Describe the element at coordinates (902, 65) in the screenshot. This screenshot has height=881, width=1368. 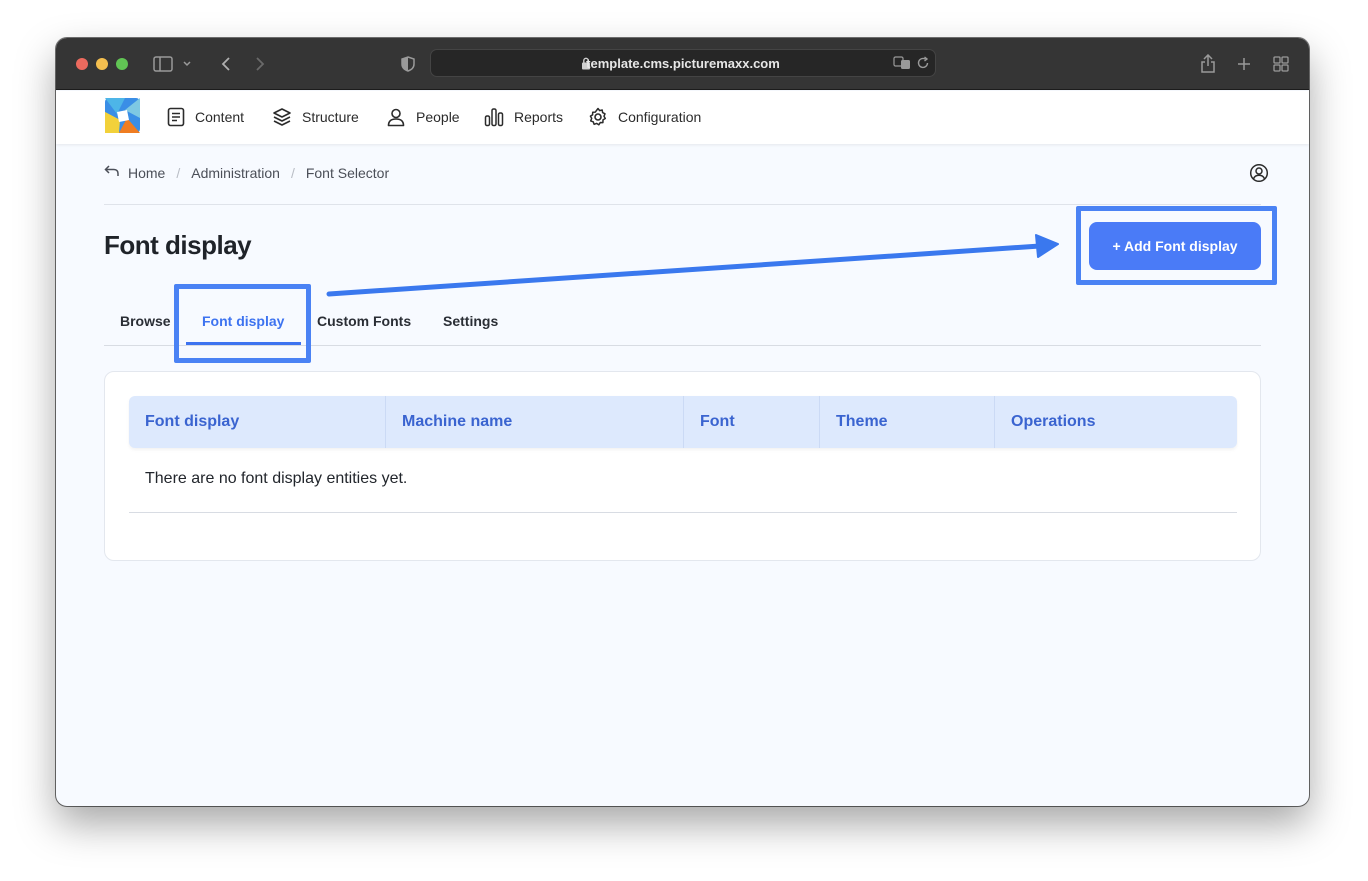
I see `translate-icon` at that location.